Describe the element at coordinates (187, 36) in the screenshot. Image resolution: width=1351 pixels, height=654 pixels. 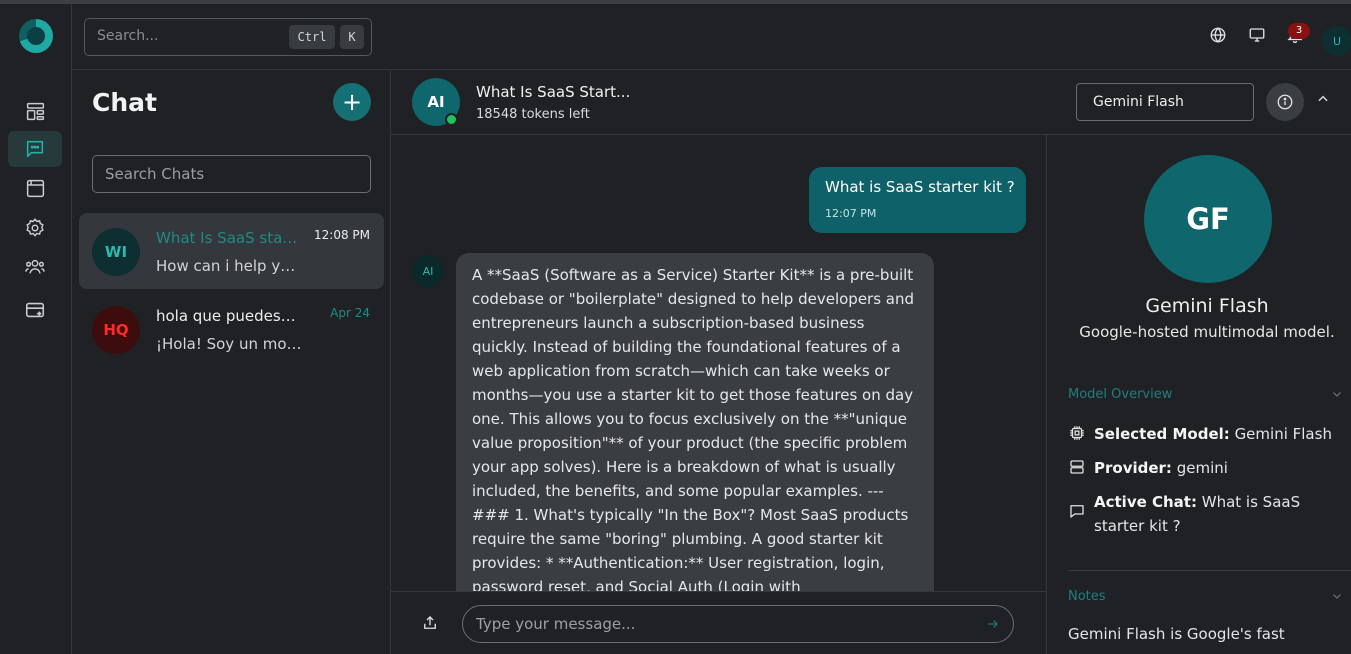
I see `global-search-input` at that location.